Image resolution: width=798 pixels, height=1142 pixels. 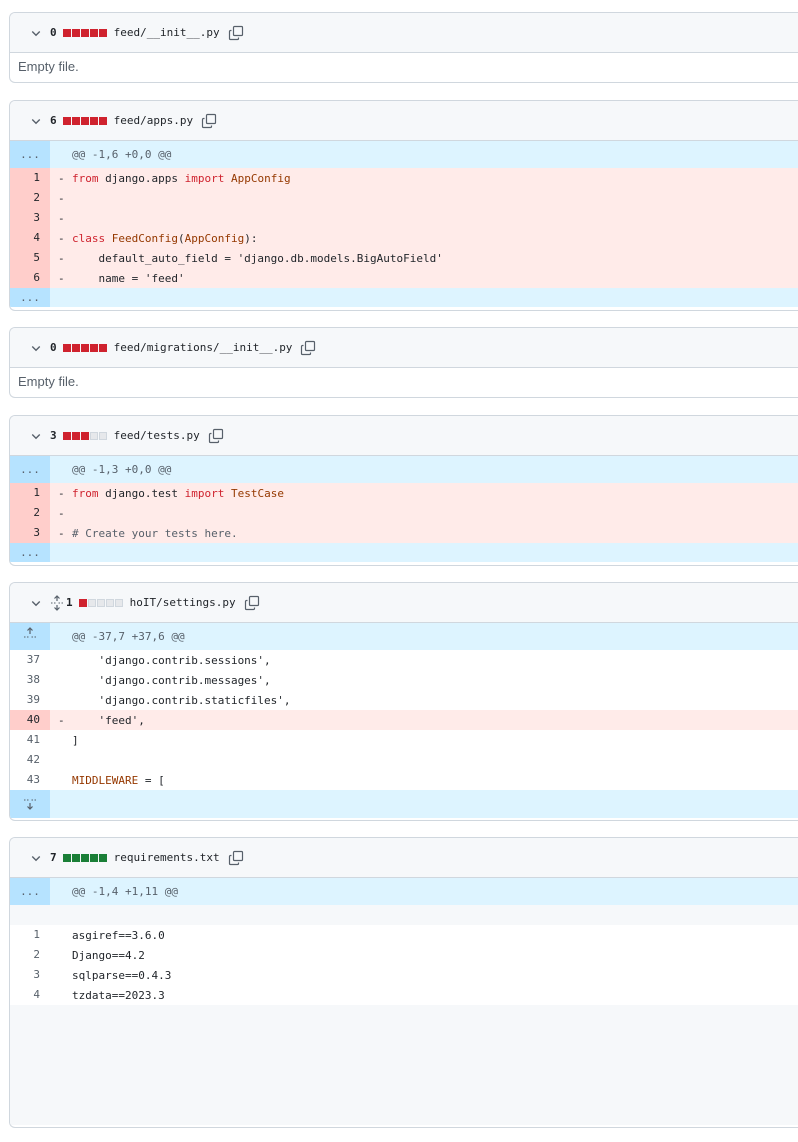 What do you see at coordinates (53, 857) in the screenshot?
I see `change-count: 7` at bounding box center [53, 857].